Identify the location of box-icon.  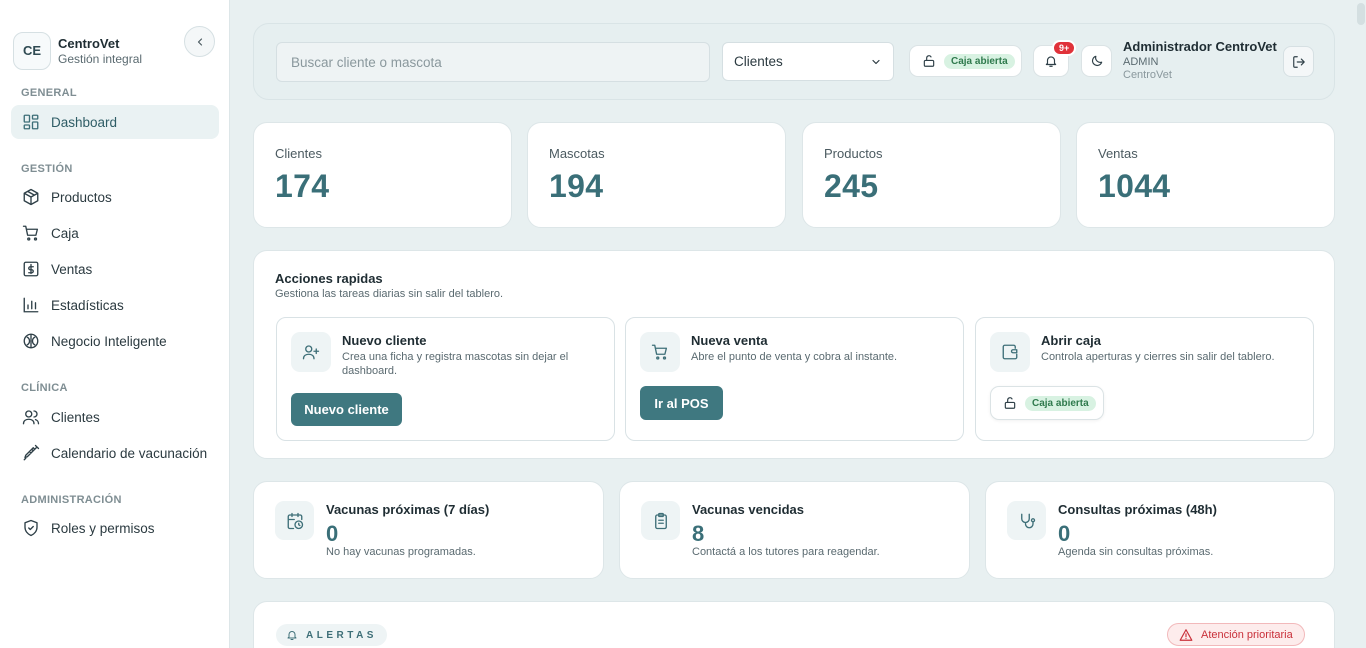
(31, 197).